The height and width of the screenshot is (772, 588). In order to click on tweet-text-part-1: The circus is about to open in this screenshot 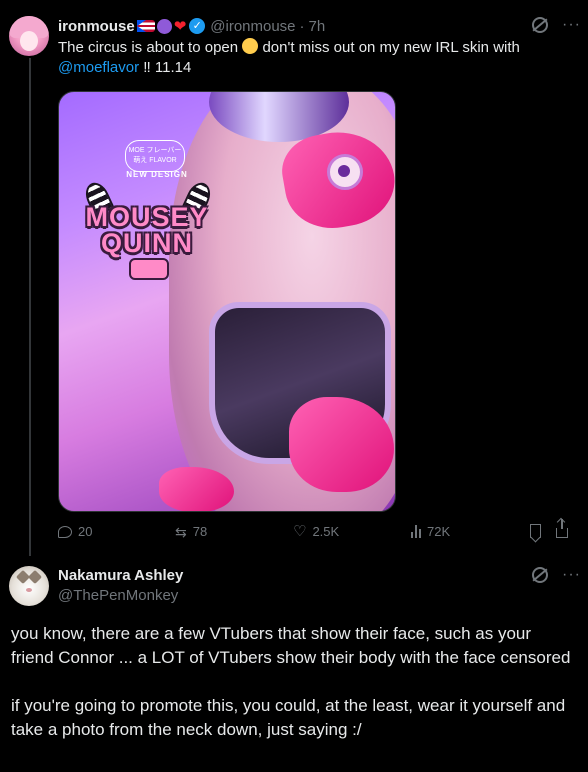, I will do `click(148, 47)`.